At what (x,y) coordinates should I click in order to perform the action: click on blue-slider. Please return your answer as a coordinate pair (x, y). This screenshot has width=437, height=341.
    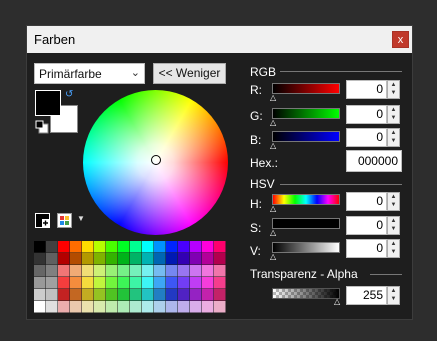
    Looking at the image, I should click on (306, 136).